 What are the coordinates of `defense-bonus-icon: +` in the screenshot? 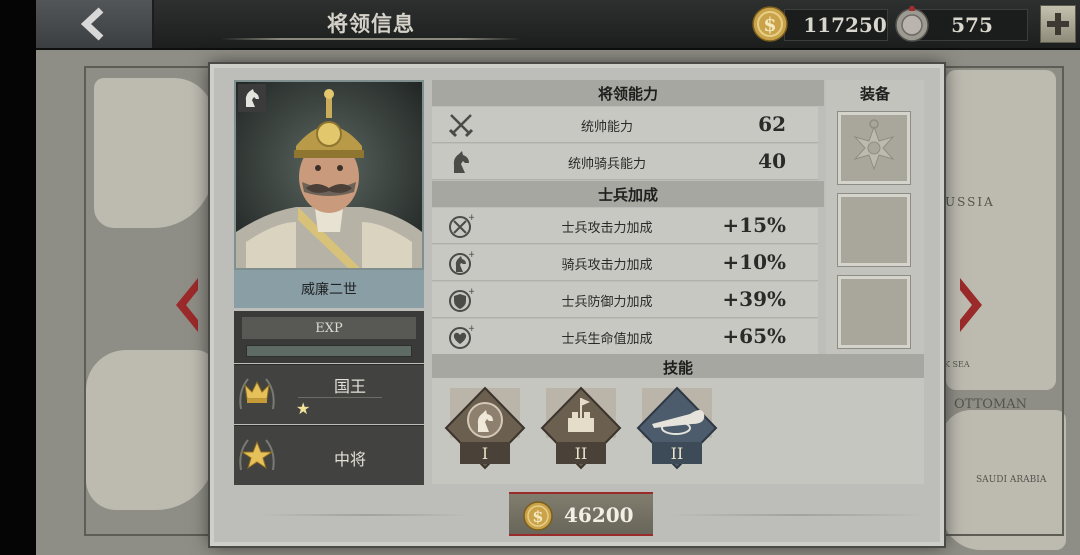 It's located at (461, 299).